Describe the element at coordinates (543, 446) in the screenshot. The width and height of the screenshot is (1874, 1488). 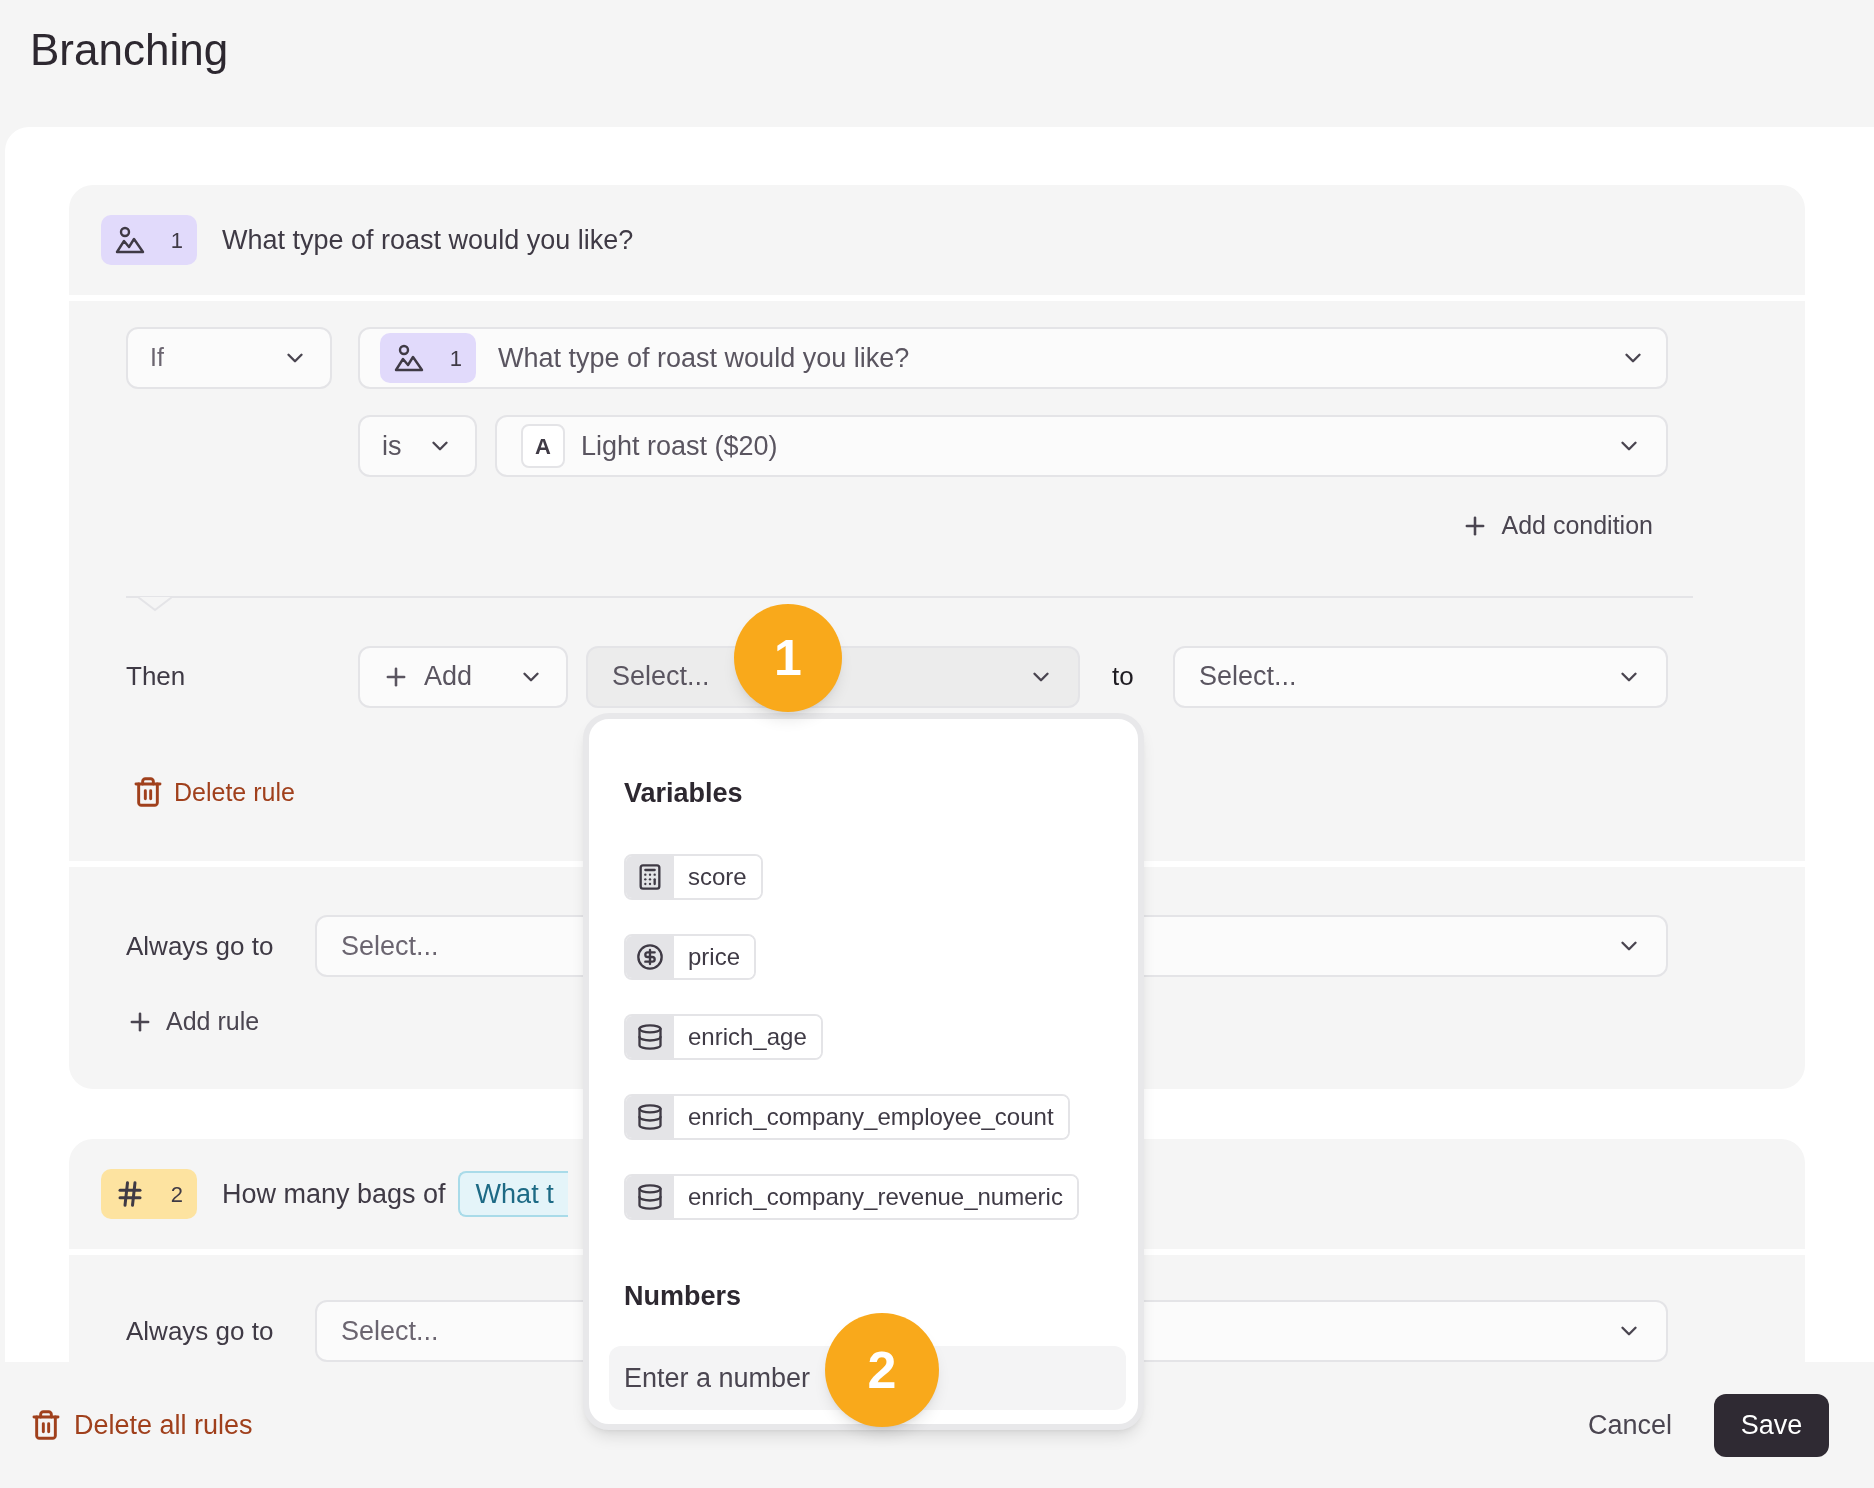
I see `answer-letter: A` at that location.